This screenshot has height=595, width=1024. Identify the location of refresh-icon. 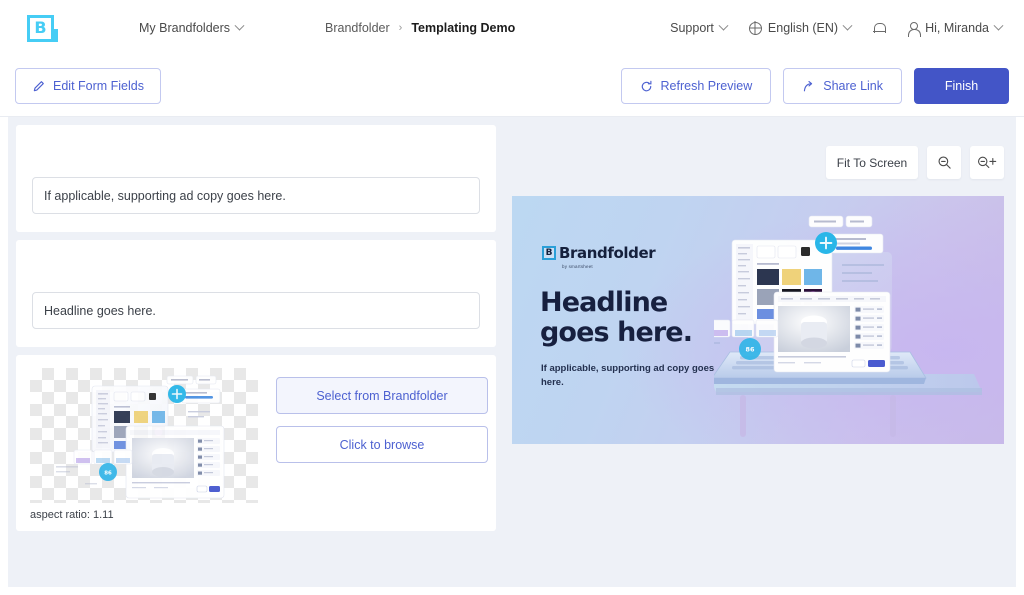
(646, 86).